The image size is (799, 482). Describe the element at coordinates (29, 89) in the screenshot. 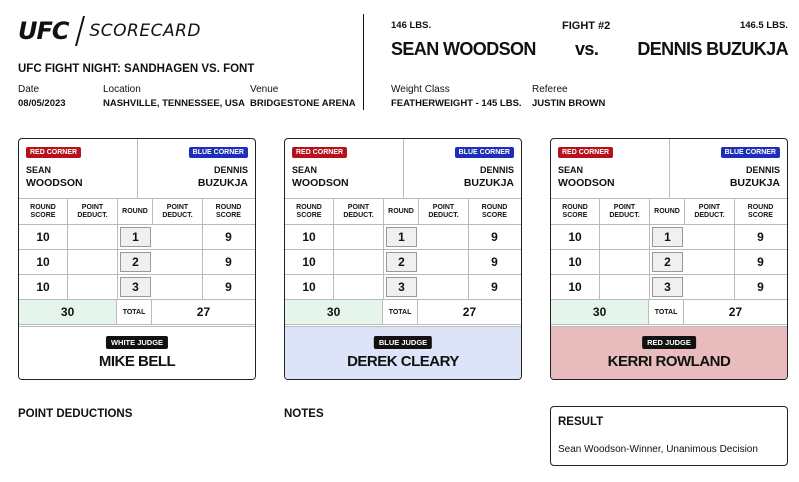

I see `date-label: Date` at that location.